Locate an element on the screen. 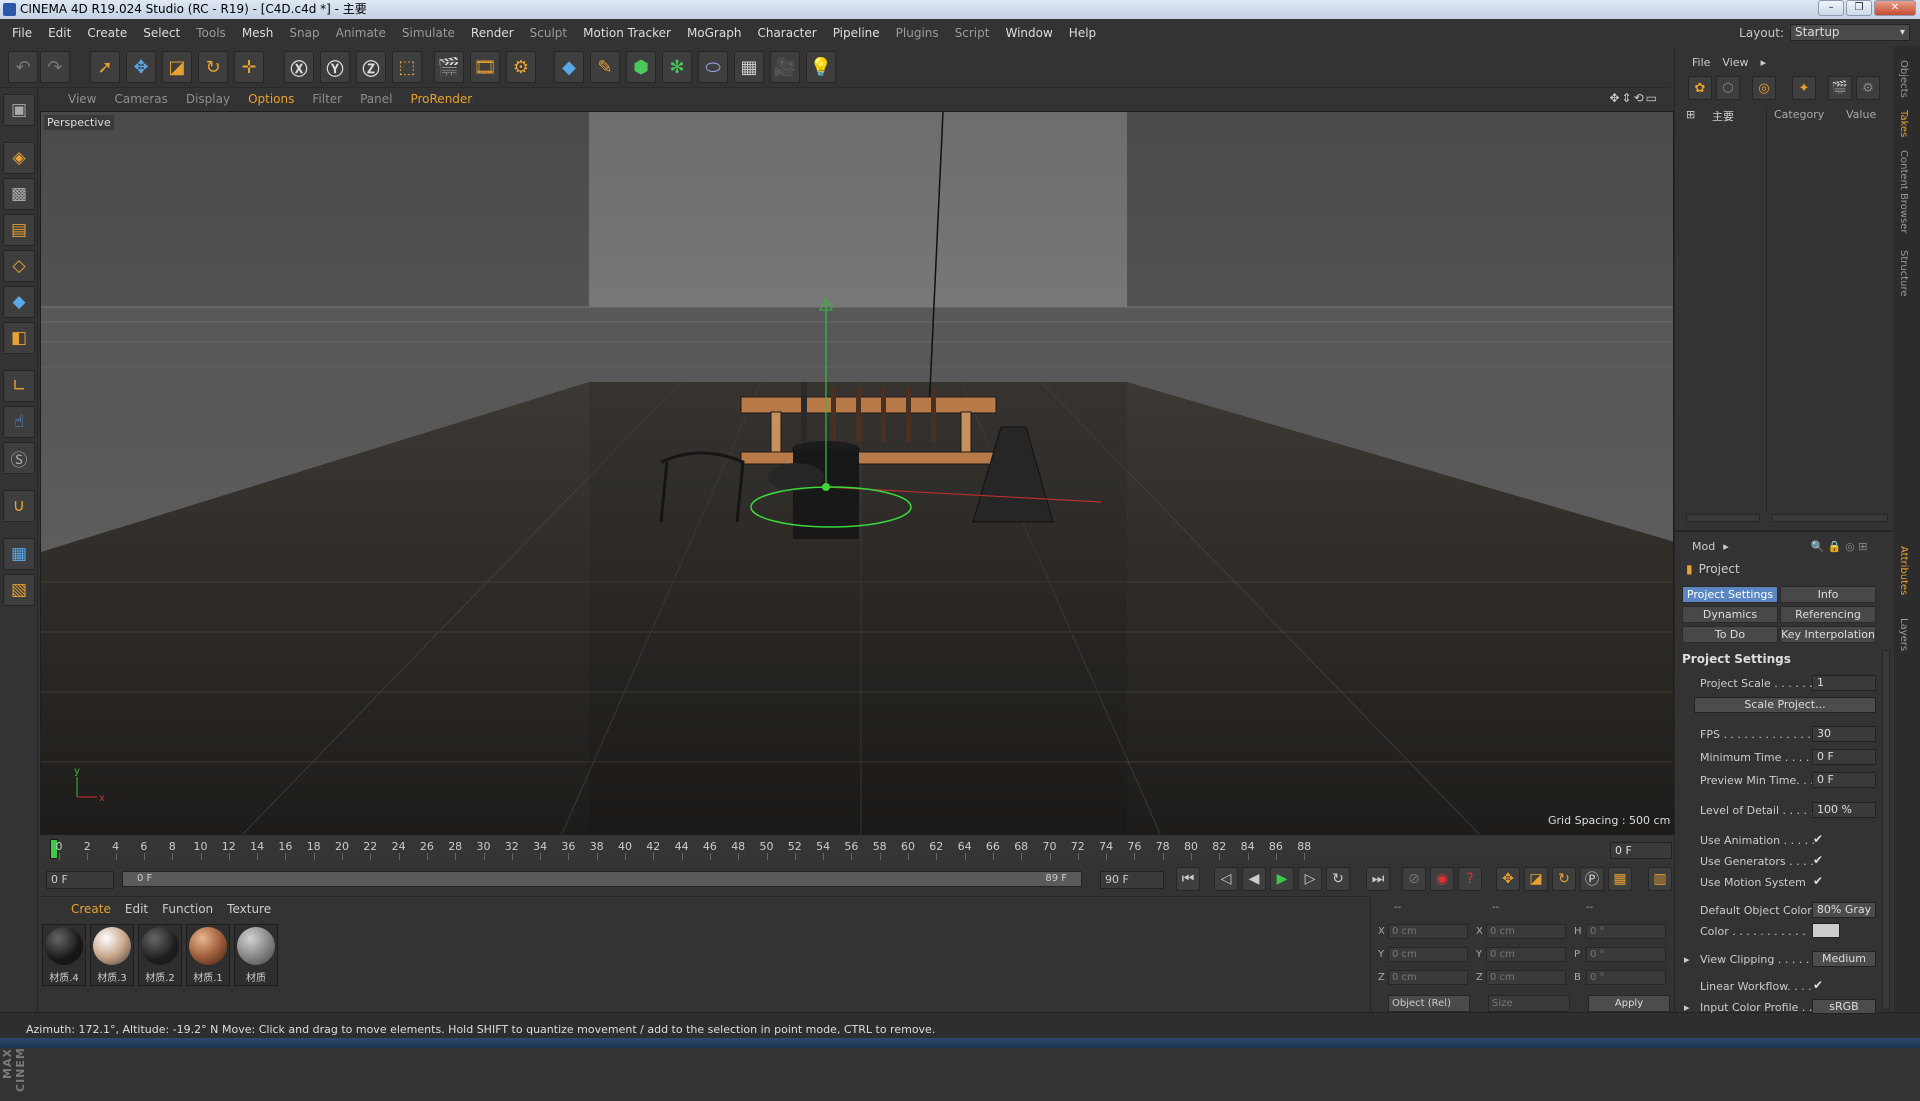 The width and height of the screenshot is (1920, 1101). level-of-detail-field: 100 % is located at coordinates (1844, 810).